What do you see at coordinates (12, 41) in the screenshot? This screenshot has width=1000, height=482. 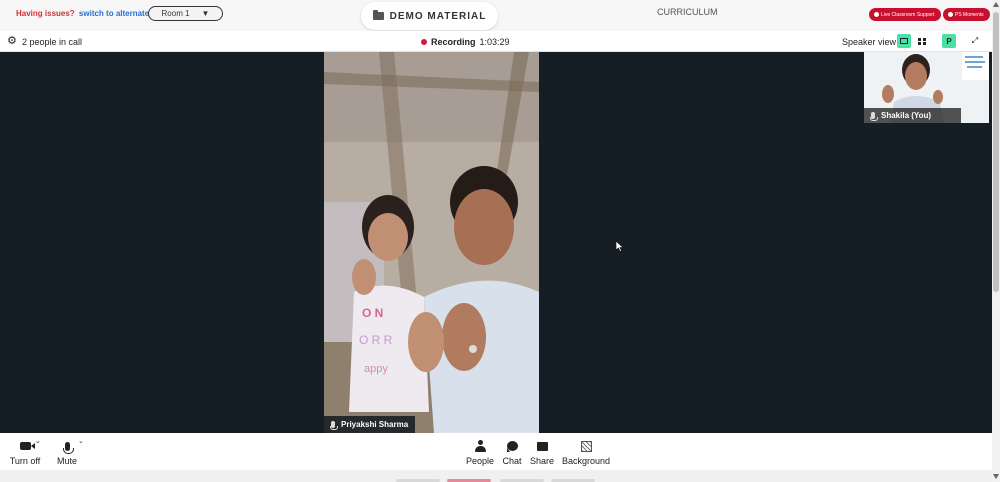 I see `gear-icon: ⚙` at bounding box center [12, 41].